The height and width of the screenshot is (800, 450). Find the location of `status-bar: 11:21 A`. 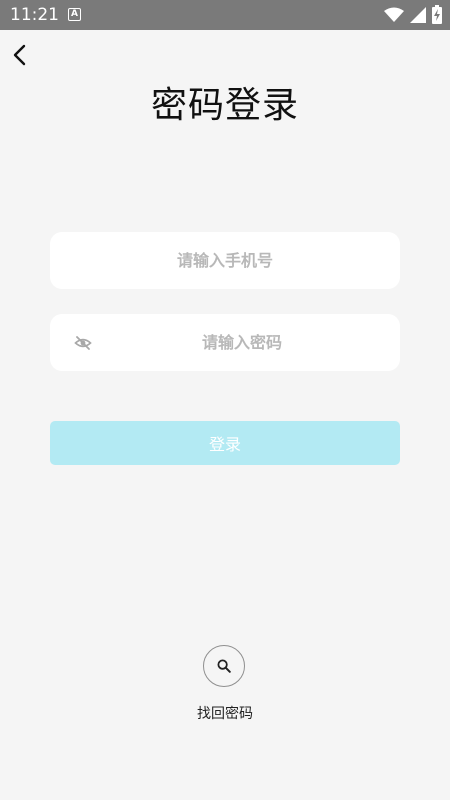

status-bar: 11:21 A is located at coordinates (225, 15).